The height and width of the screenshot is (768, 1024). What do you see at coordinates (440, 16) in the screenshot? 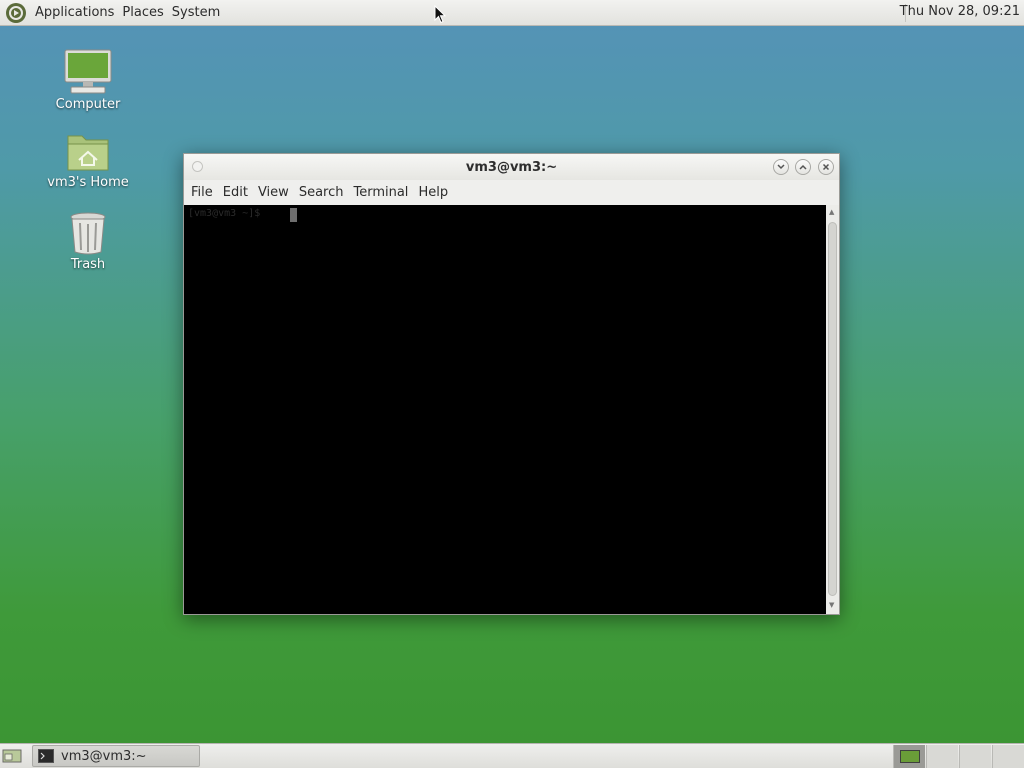
I see `mouse-pointer-icon` at bounding box center [440, 16].